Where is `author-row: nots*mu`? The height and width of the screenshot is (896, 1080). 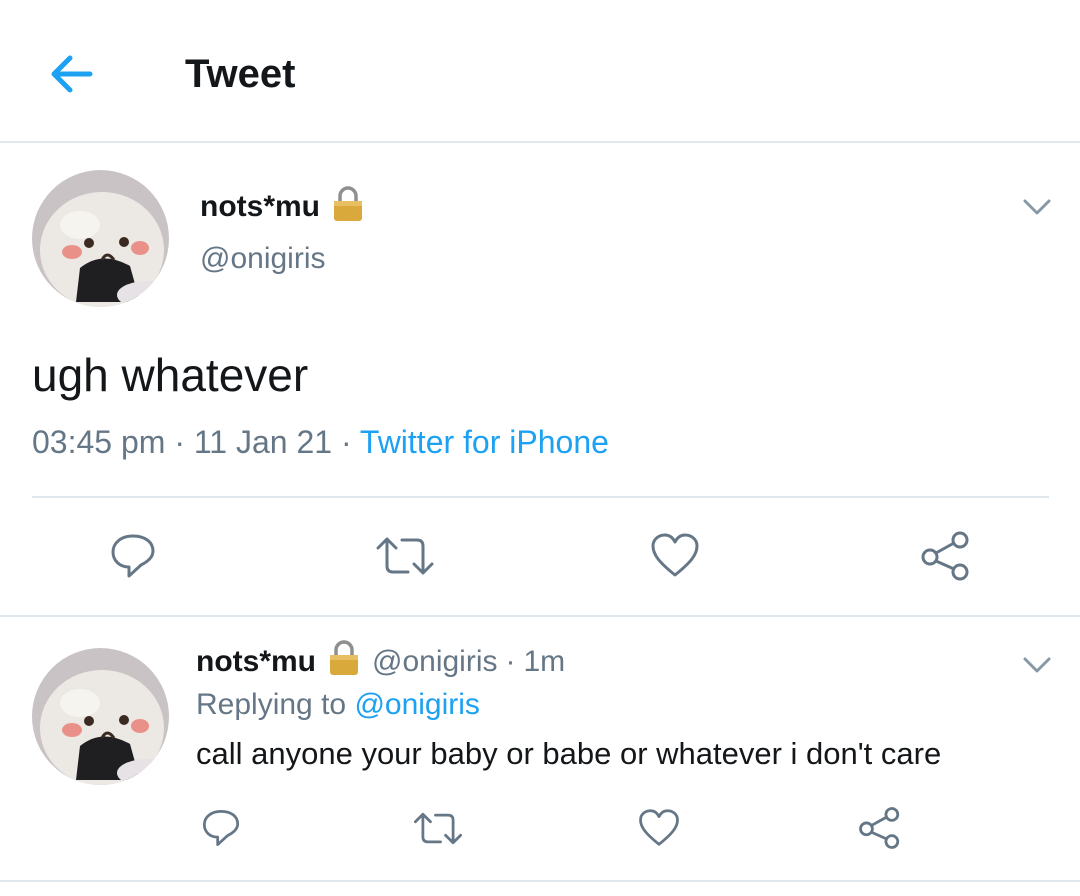
author-row: nots*mu is located at coordinates (282, 206).